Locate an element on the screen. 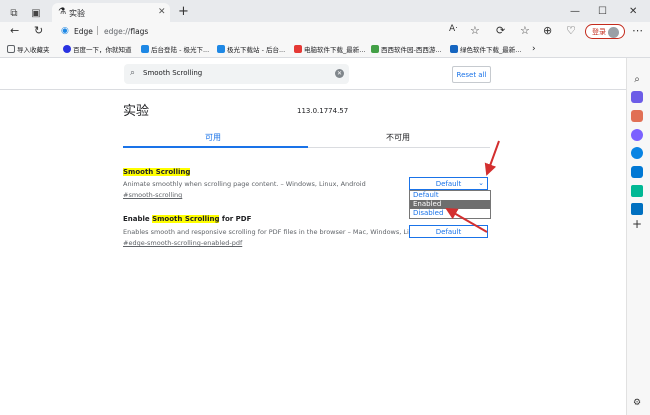 The width and height of the screenshot is (650, 415). tab-title: 实验 is located at coordinates (77, 13).